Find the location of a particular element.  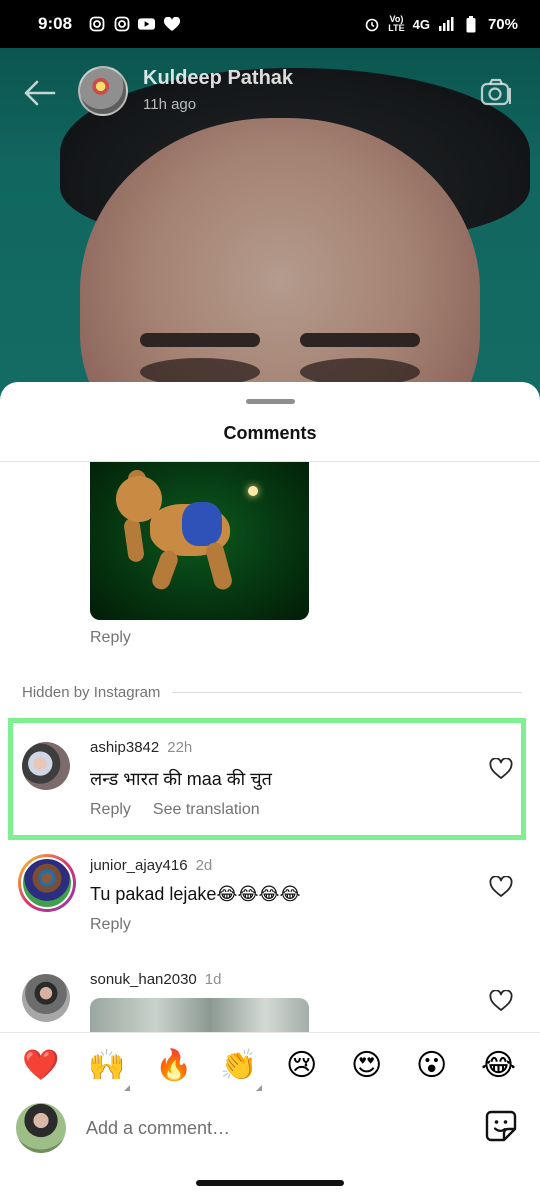

comment-actions: Reply See translation is located at coordinates (175, 810).